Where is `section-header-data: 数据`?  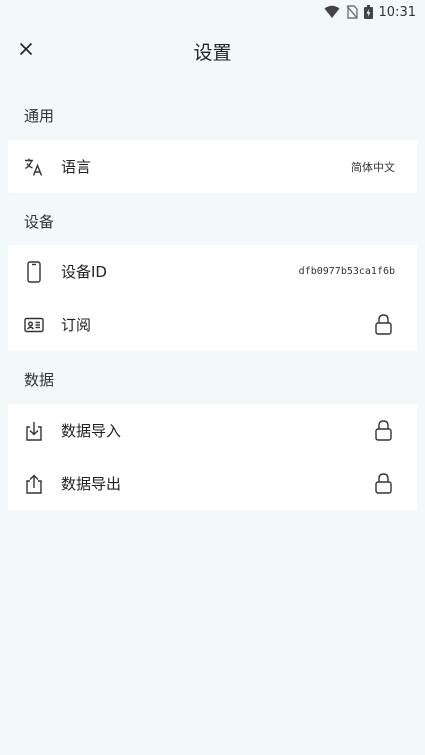 section-header-data: 数据 is located at coordinates (39, 380).